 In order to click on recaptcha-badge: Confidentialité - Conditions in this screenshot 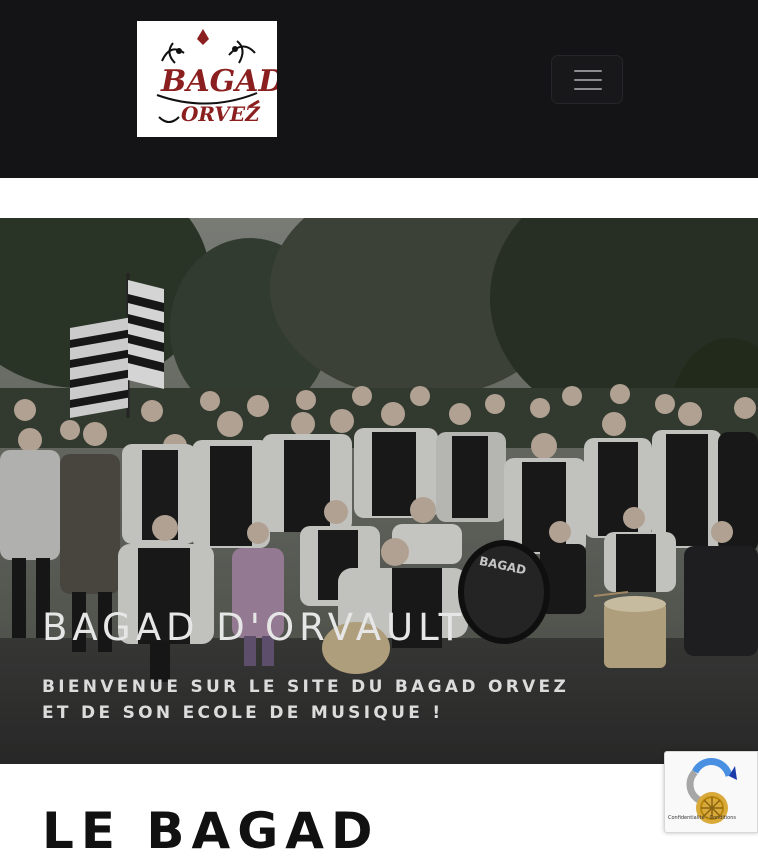, I will do `click(711, 792)`.